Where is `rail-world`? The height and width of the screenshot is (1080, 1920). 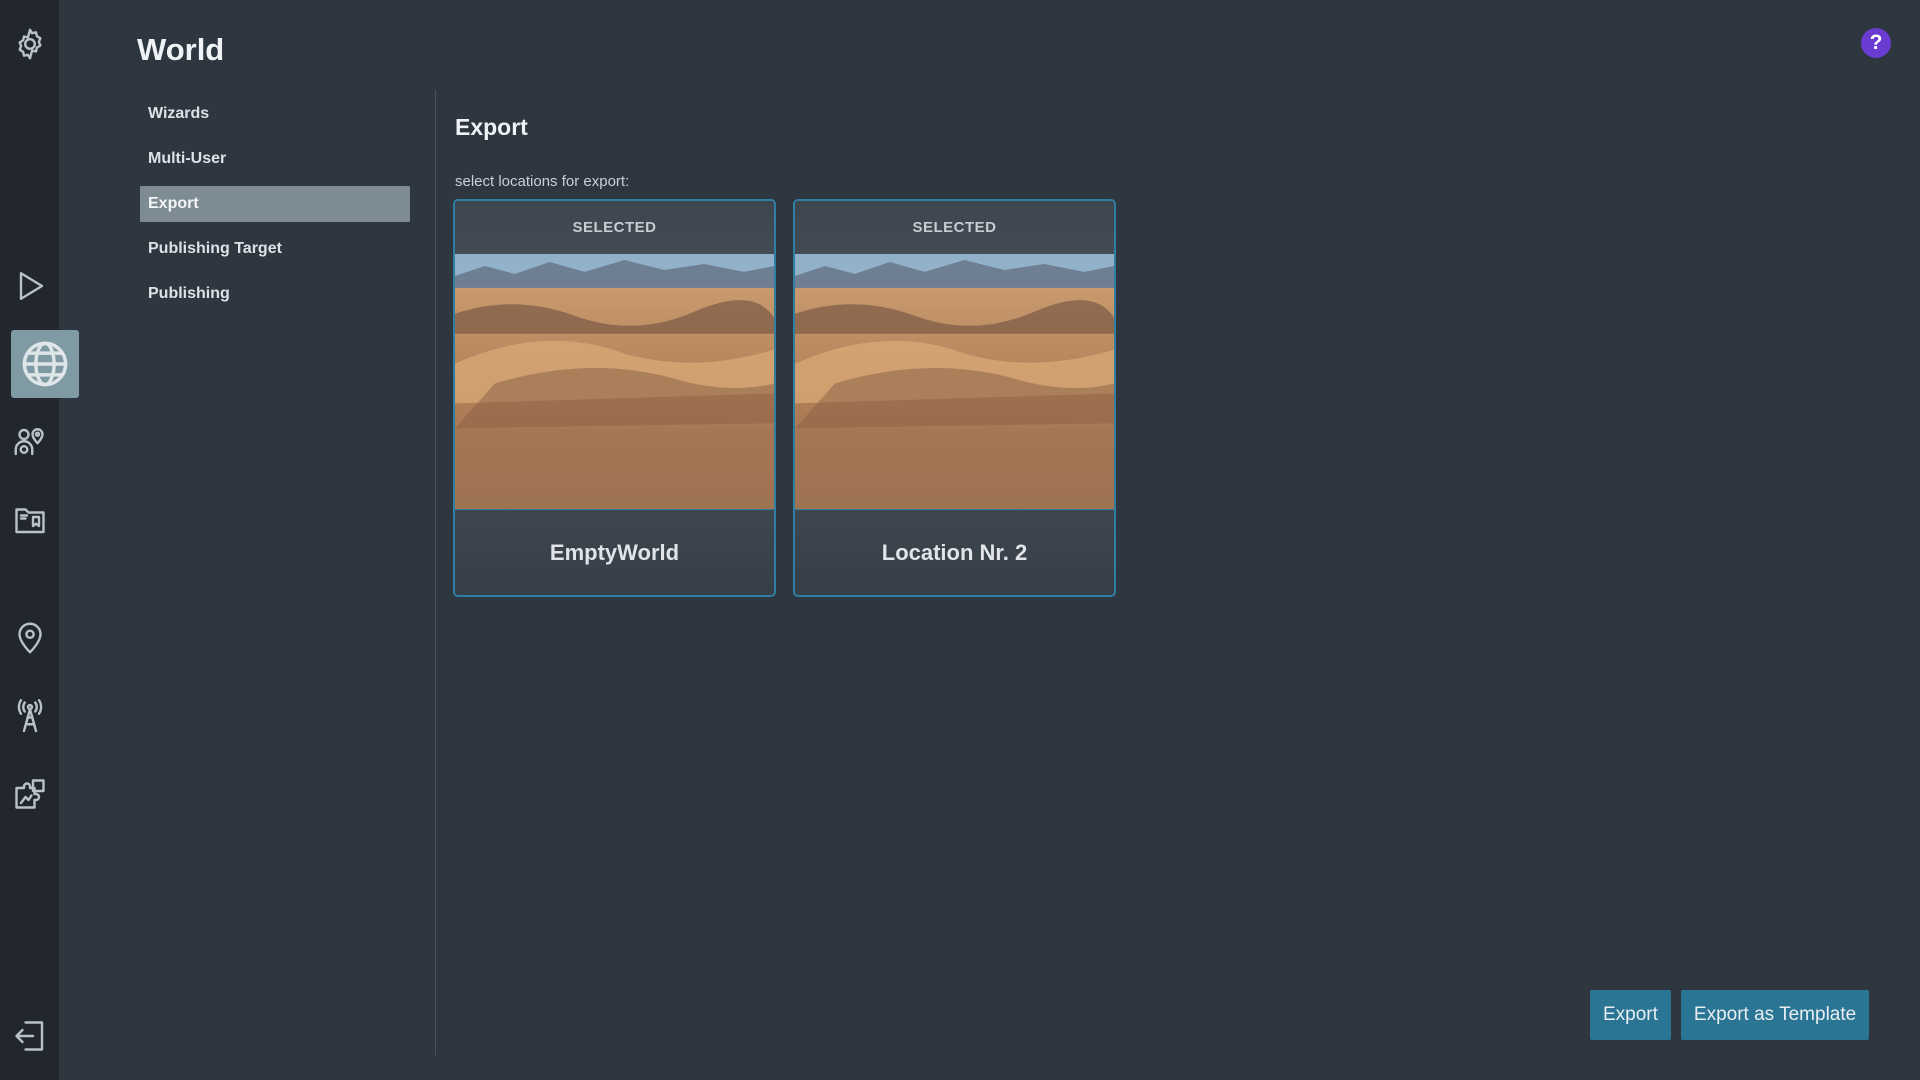 rail-world is located at coordinates (45, 364).